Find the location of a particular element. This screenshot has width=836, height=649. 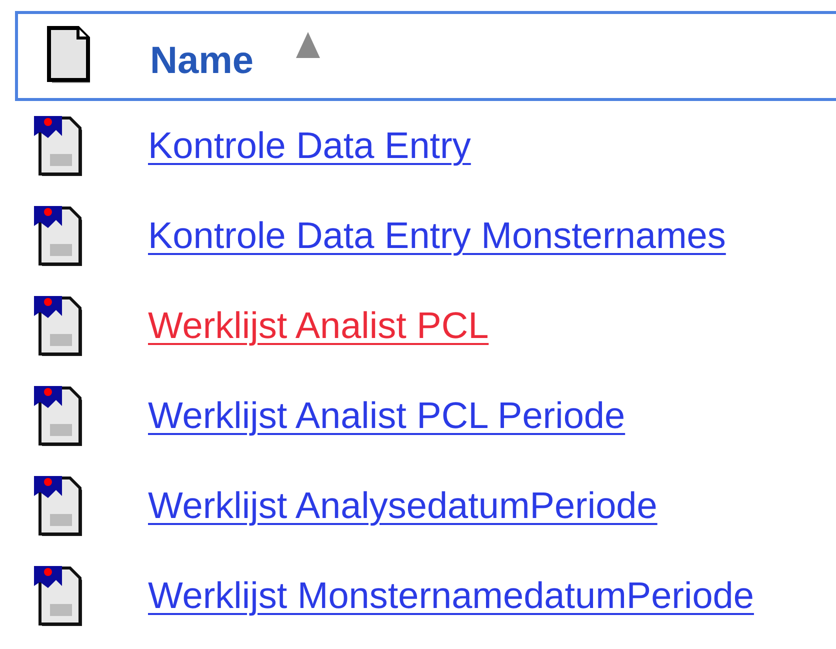

sort-arrow-icon is located at coordinates (308, 45).